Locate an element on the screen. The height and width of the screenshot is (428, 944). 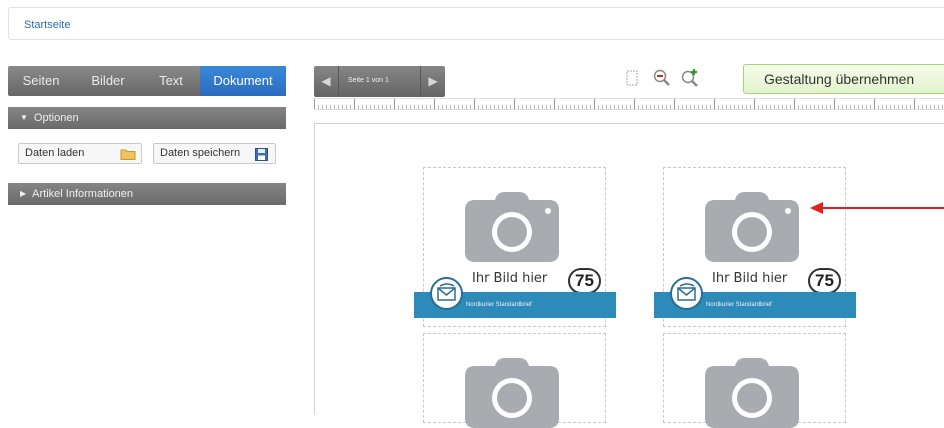
options-section-label: Optionen is located at coordinates (56, 118).